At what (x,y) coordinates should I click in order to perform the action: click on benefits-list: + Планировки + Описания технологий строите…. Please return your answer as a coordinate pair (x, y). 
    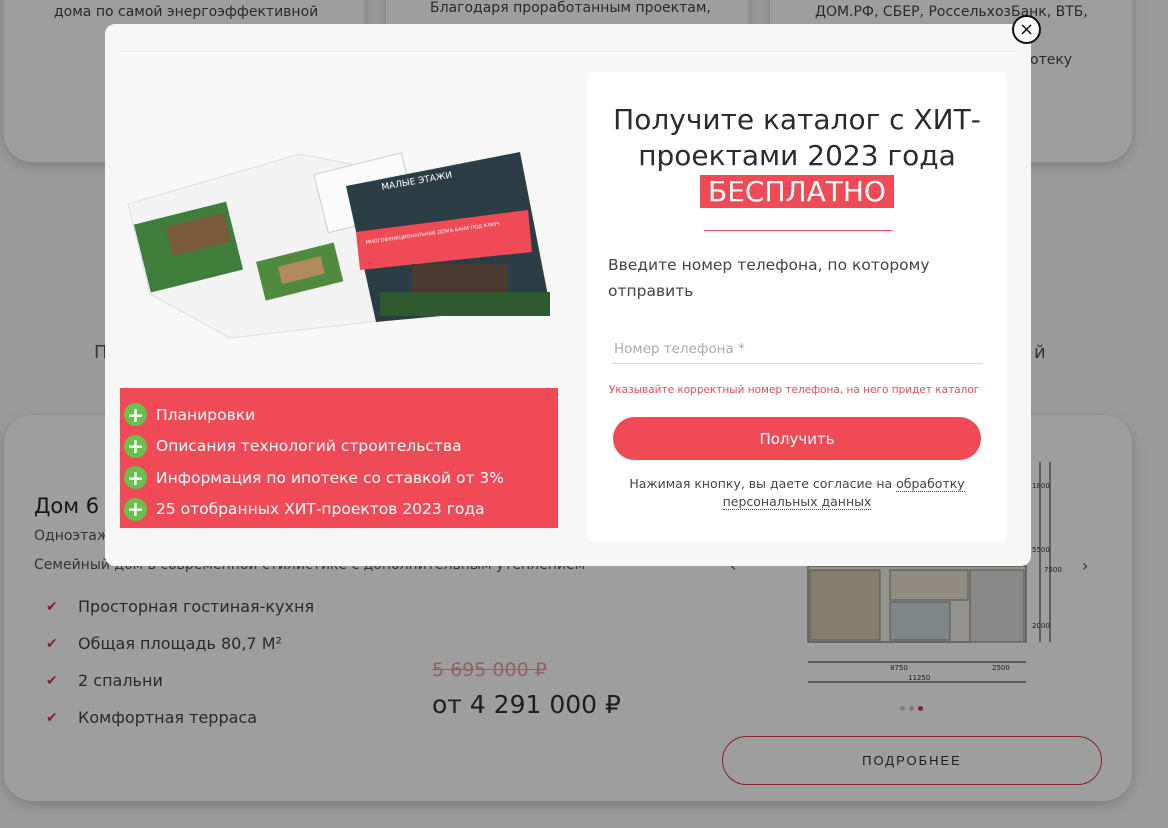
    Looking at the image, I should click on (339, 458).